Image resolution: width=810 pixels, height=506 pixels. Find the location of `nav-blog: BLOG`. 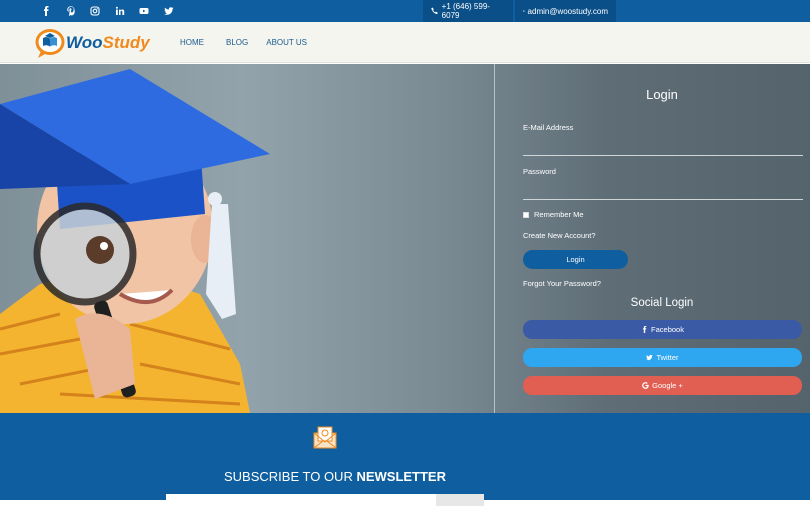

nav-blog: BLOG is located at coordinates (237, 42).